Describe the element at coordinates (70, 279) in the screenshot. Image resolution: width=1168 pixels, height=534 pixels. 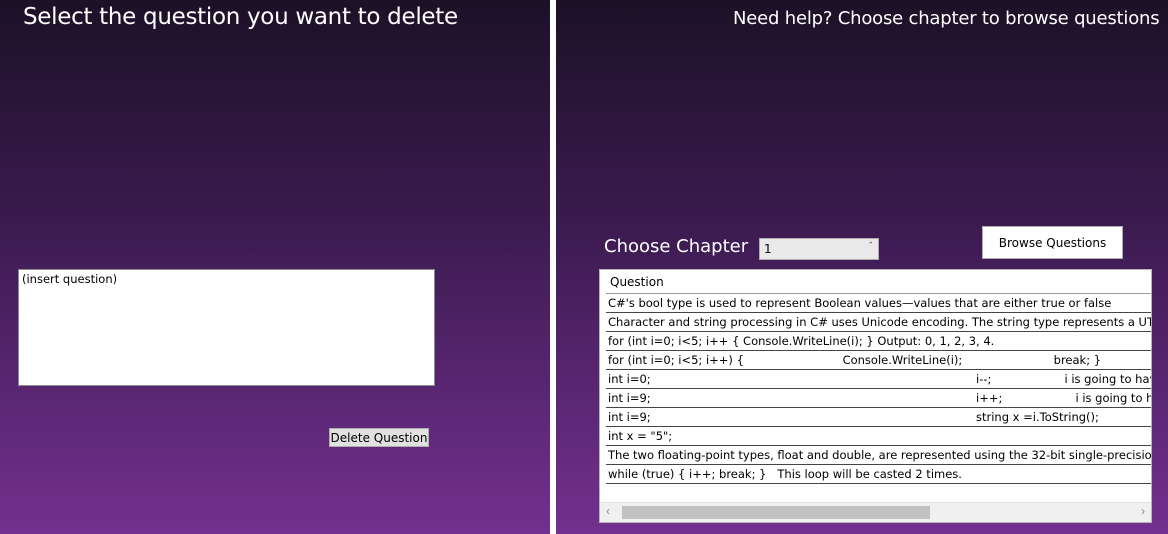
I see `question-input-value: (insert question)` at that location.